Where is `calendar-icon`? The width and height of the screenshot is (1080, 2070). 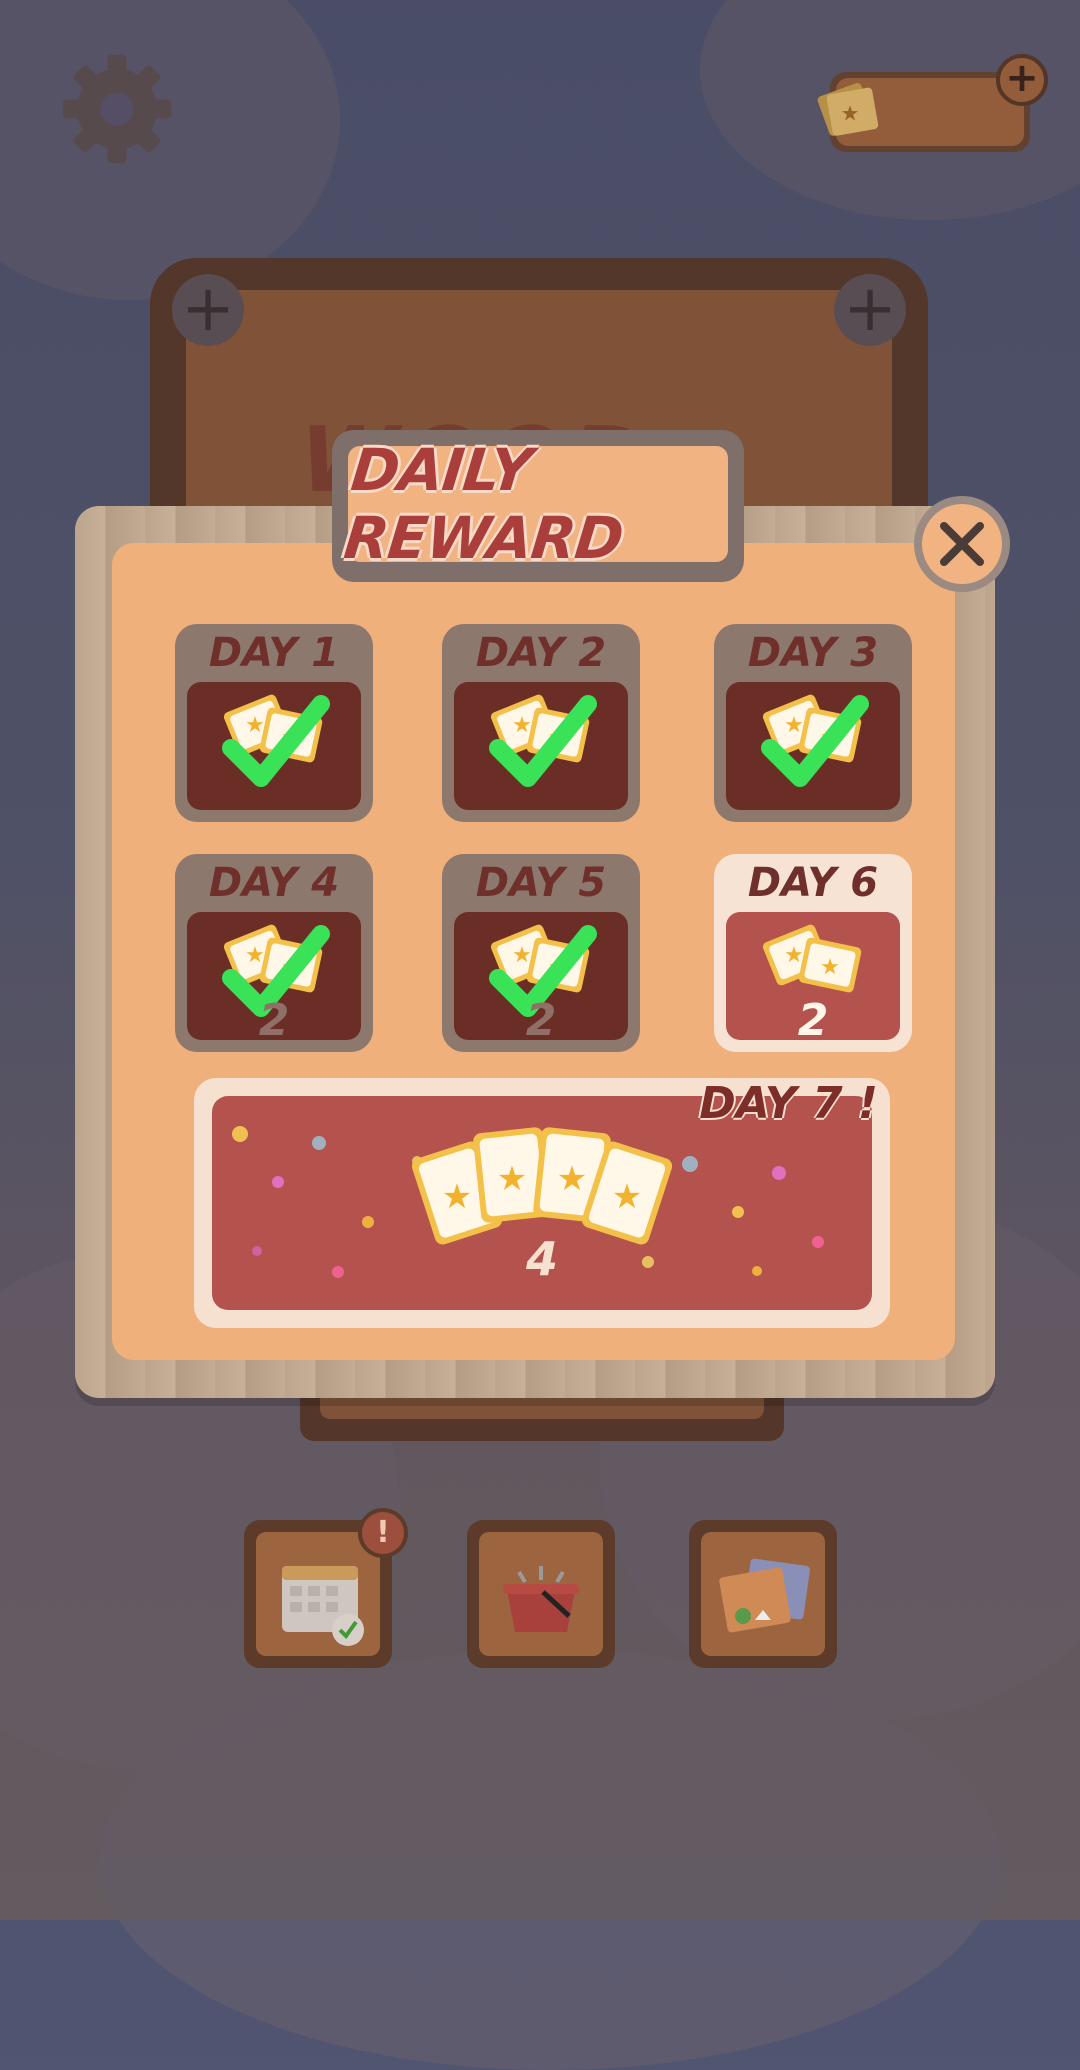
calendar-icon is located at coordinates (323, 1606).